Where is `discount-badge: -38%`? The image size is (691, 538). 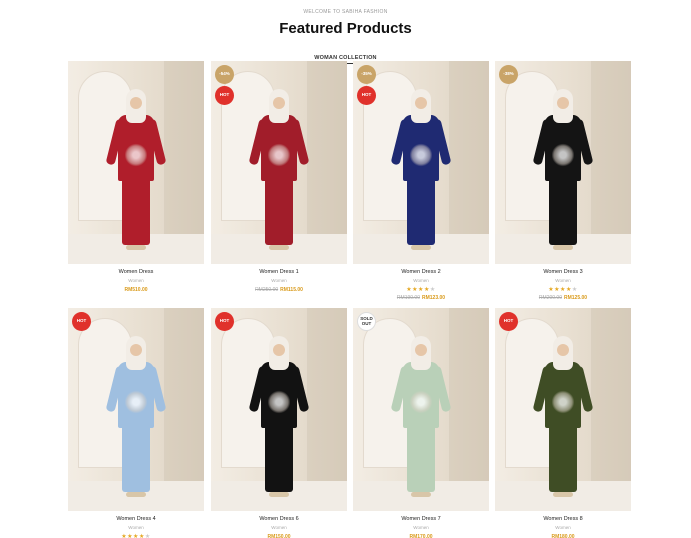
discount-badge: -38% is located at coordinates (508, 74).